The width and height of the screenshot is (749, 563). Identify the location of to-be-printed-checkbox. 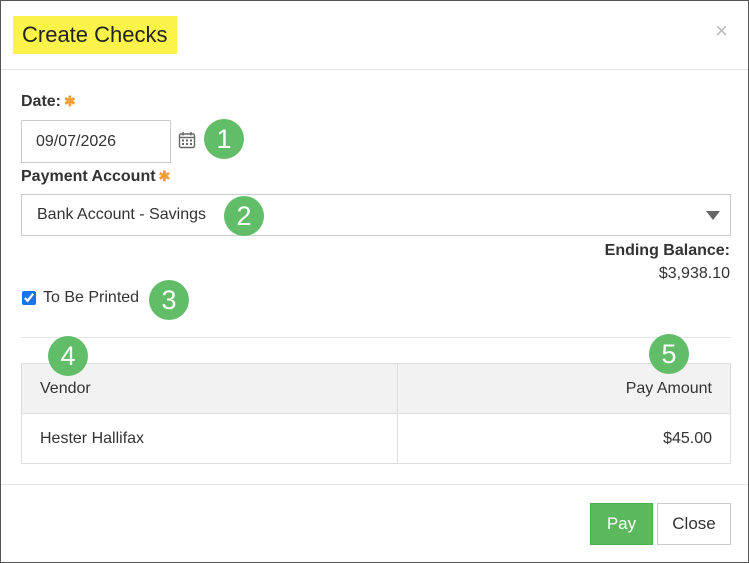
(29, 298).